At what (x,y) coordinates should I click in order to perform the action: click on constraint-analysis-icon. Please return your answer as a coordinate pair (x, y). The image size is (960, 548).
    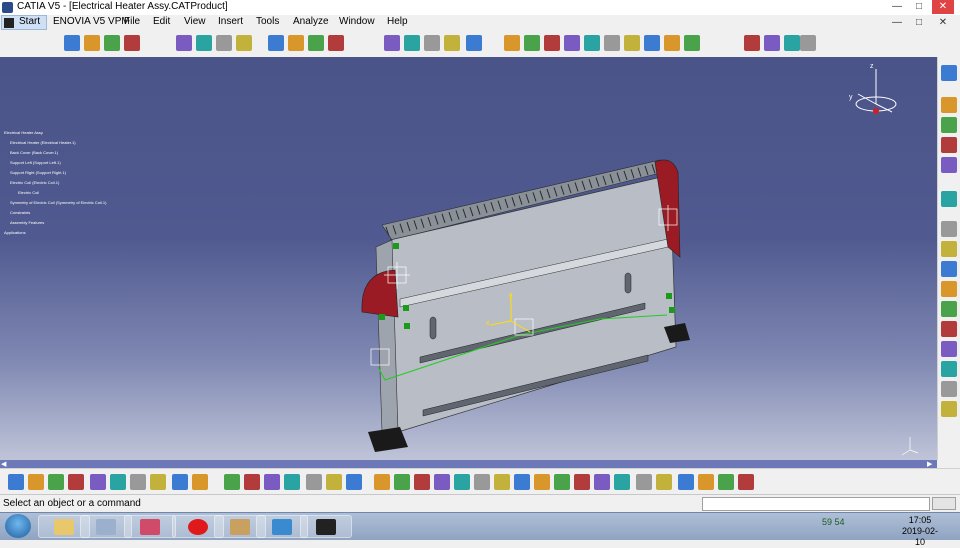
    Looking at the image, I should click on (949, 309).